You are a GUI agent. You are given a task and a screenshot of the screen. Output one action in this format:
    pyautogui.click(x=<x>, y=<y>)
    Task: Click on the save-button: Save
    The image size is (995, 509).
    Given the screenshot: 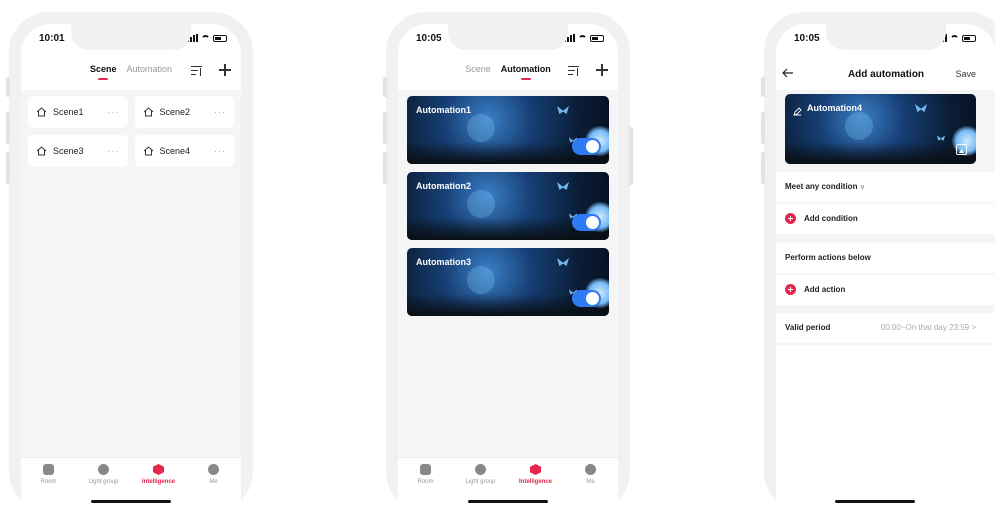 What is the action you would take?
    pyautogui.click(x=965, y=74)
    